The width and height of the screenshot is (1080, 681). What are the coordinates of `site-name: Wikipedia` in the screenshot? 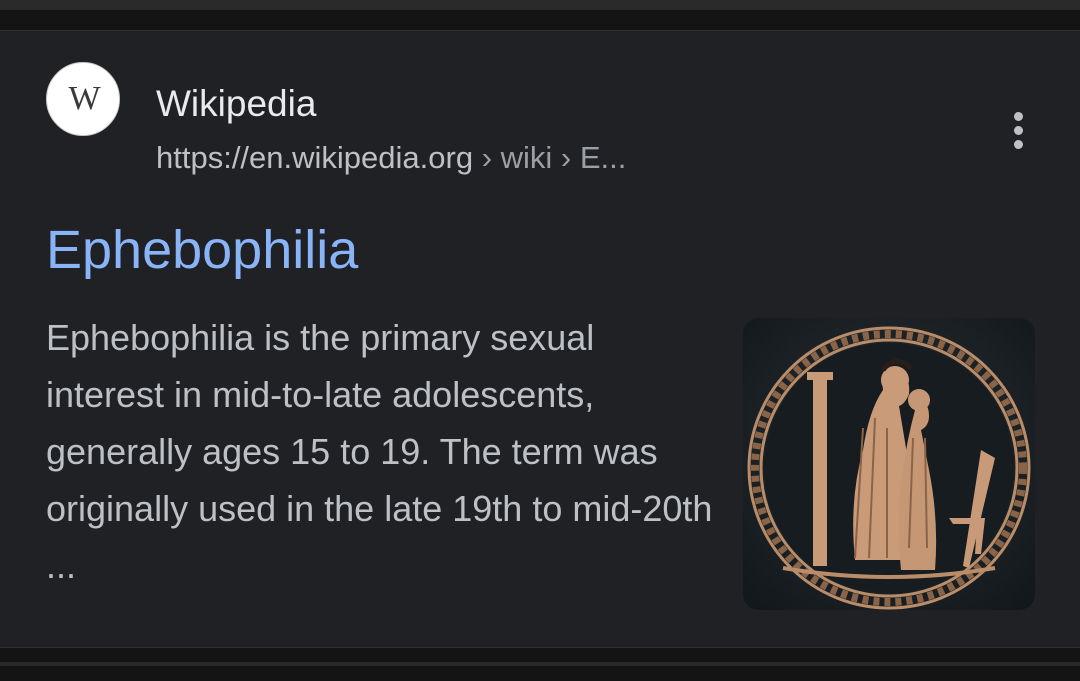 It's located at (236, 104).